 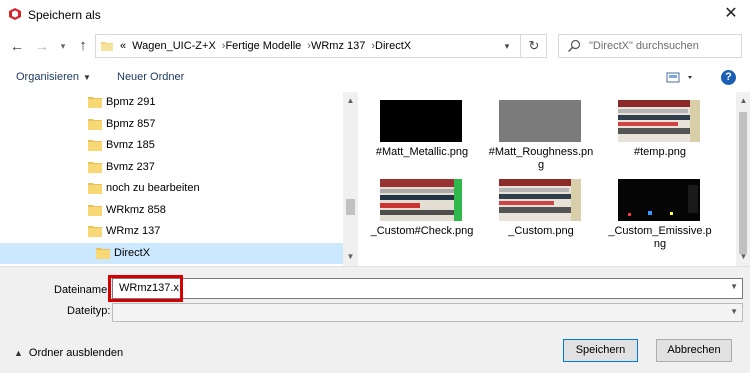 What do you see at coordinates (427, 288) in the screenshot?
I see `filename-field: WRmz137.x ▼` at bounding box center [427, 288].